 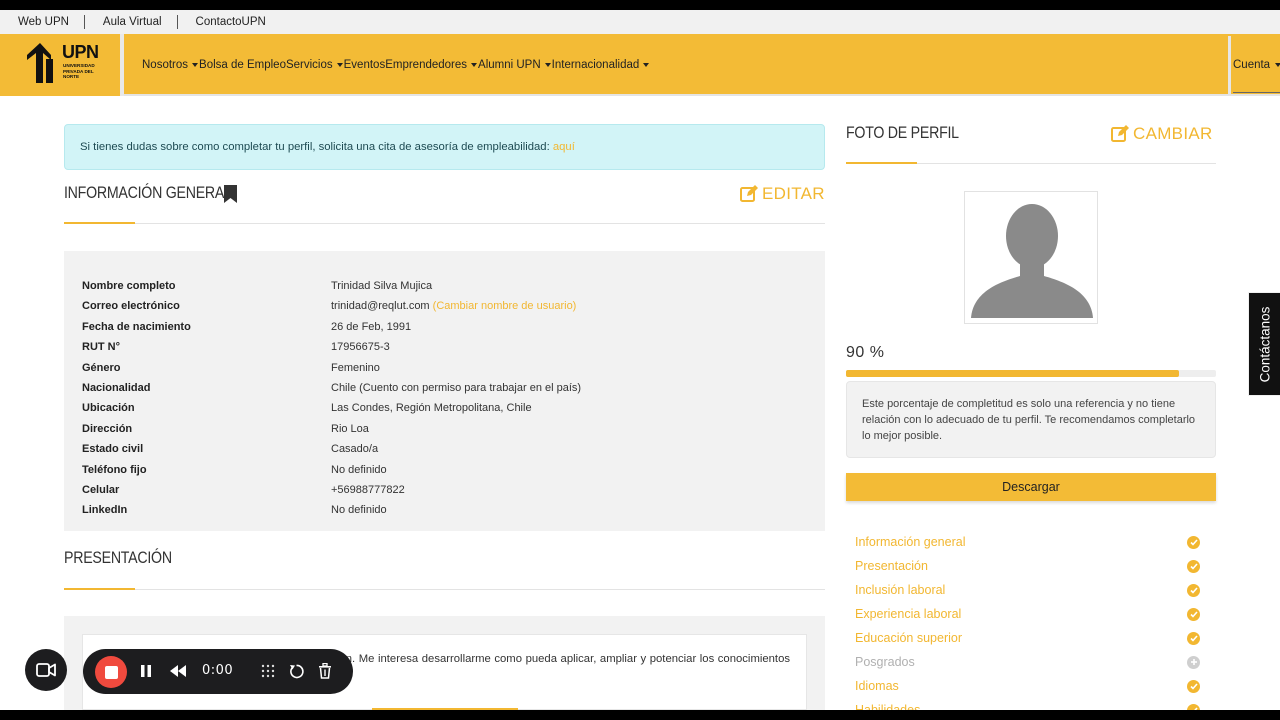 What do you see at coordinates (447, 368) in the screenshot?
I see `info-row: Género Femenino` at bounding box center [447, 368].